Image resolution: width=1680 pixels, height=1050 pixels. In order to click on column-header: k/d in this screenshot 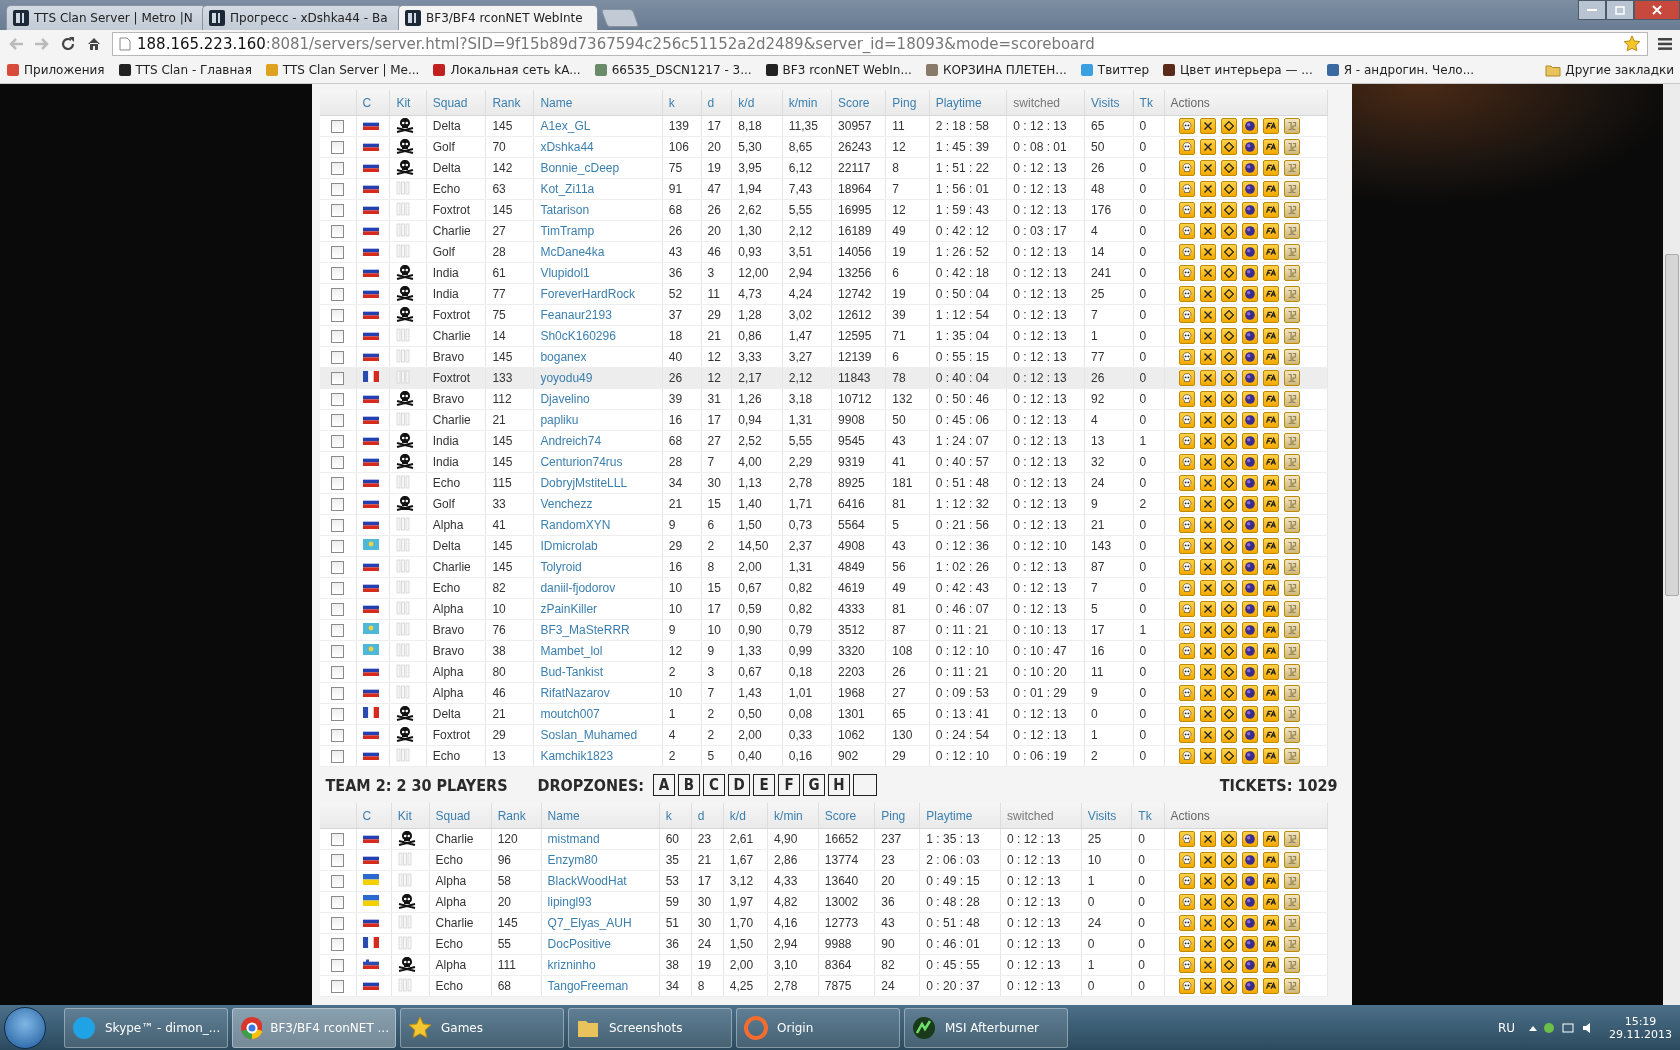, I will do `click(746, 102)`.